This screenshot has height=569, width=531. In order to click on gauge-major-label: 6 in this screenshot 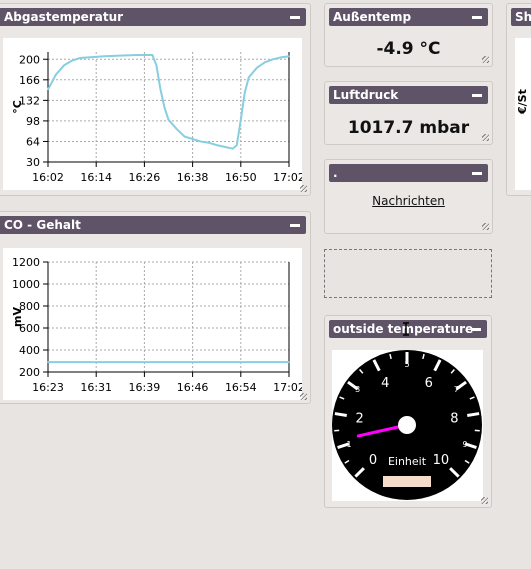, I will do `click(429, 383)`.